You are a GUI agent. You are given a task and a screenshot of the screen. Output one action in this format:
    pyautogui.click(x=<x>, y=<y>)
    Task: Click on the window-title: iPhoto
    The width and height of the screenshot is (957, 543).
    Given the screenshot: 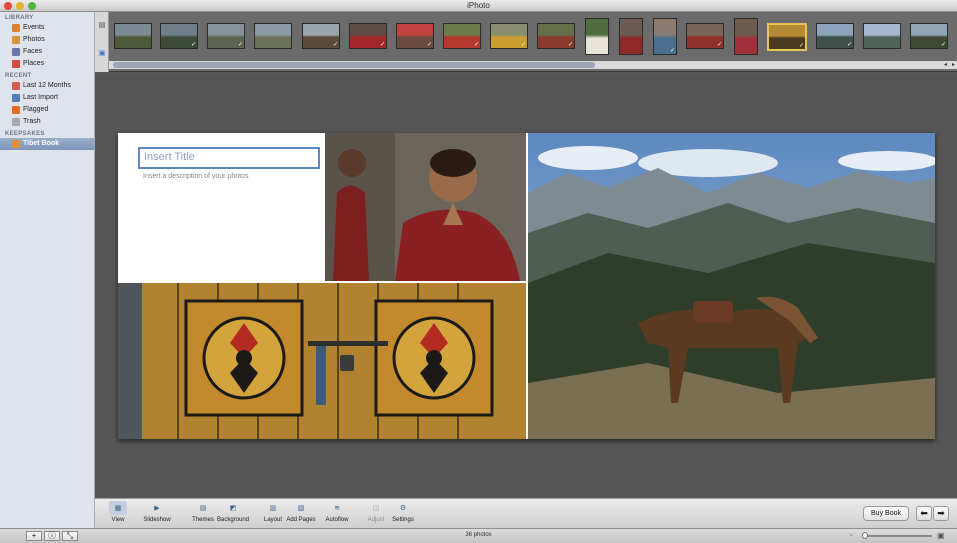 What is the action you would take?
    pyautogui.click(x=478, y=5)
    